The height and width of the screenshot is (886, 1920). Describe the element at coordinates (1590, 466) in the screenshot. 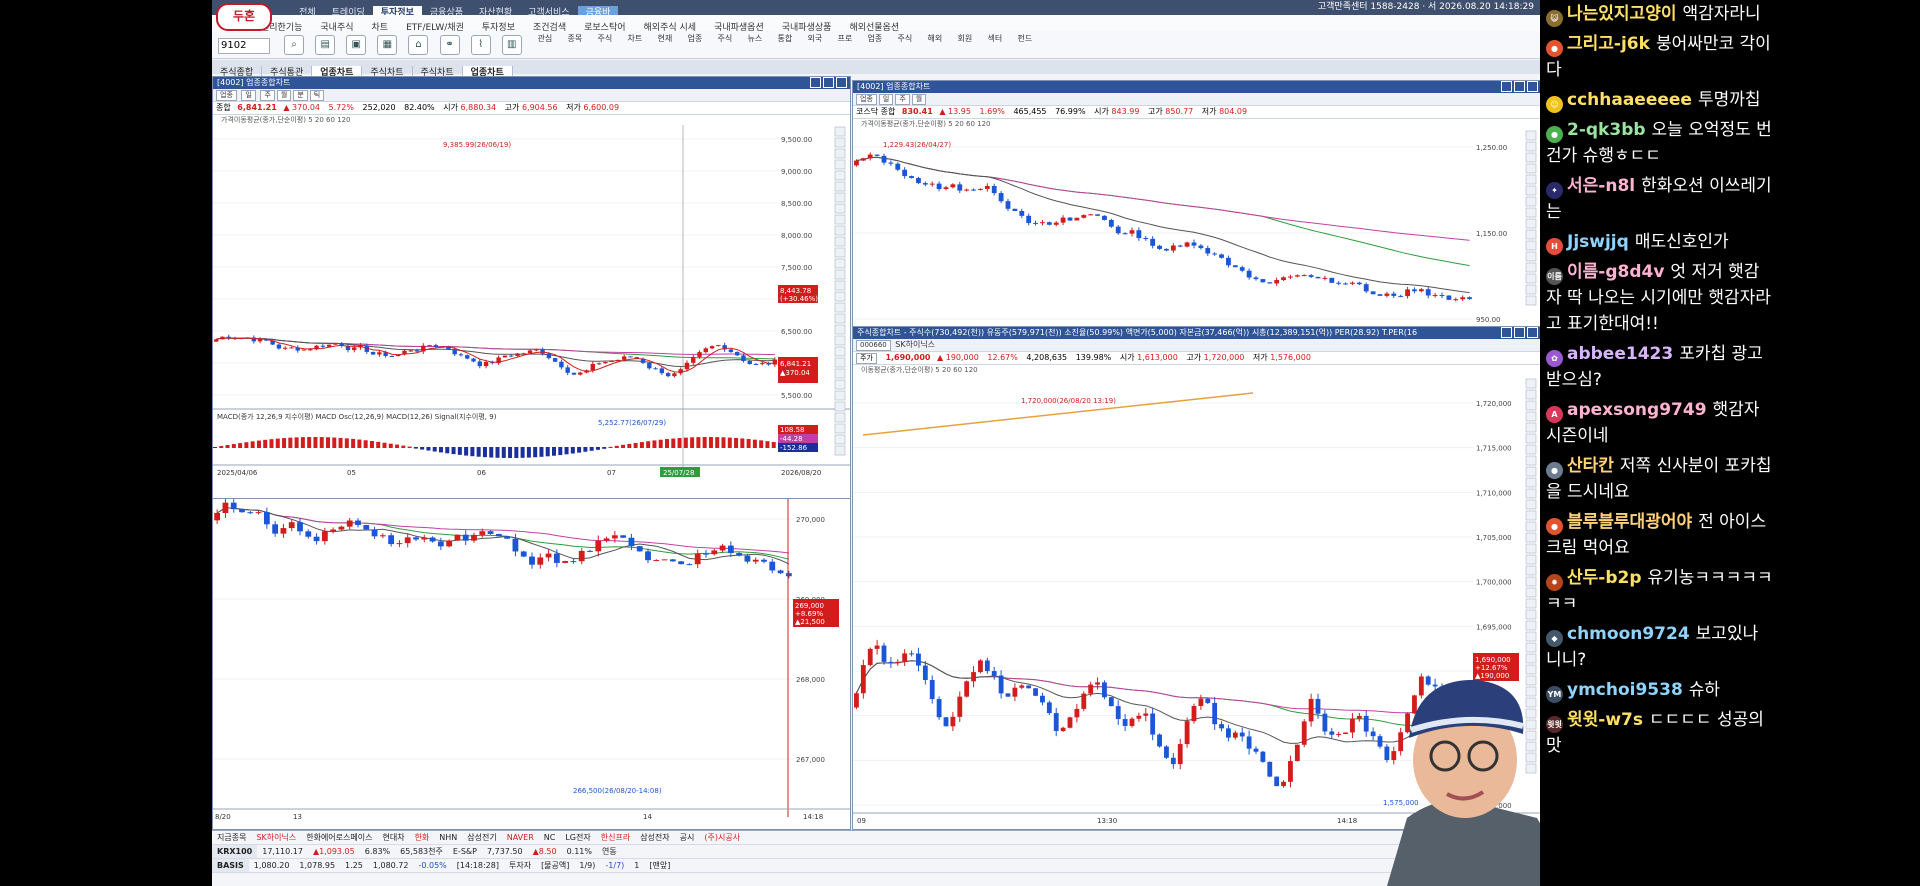

I see `chat-nickname: 산타칸` at that location.